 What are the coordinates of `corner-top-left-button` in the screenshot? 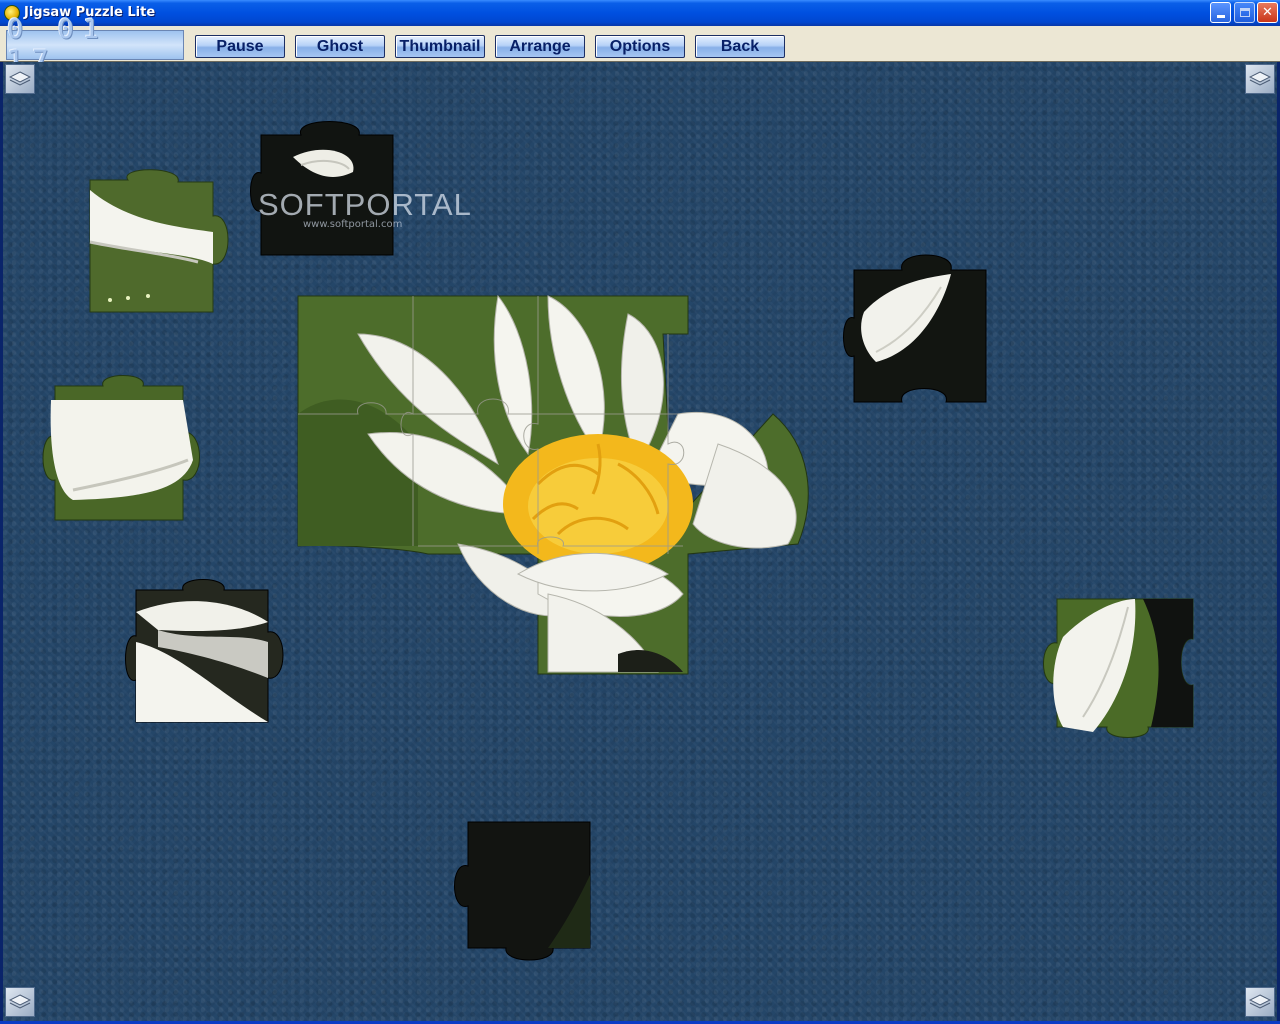 It's located at (20, 79).